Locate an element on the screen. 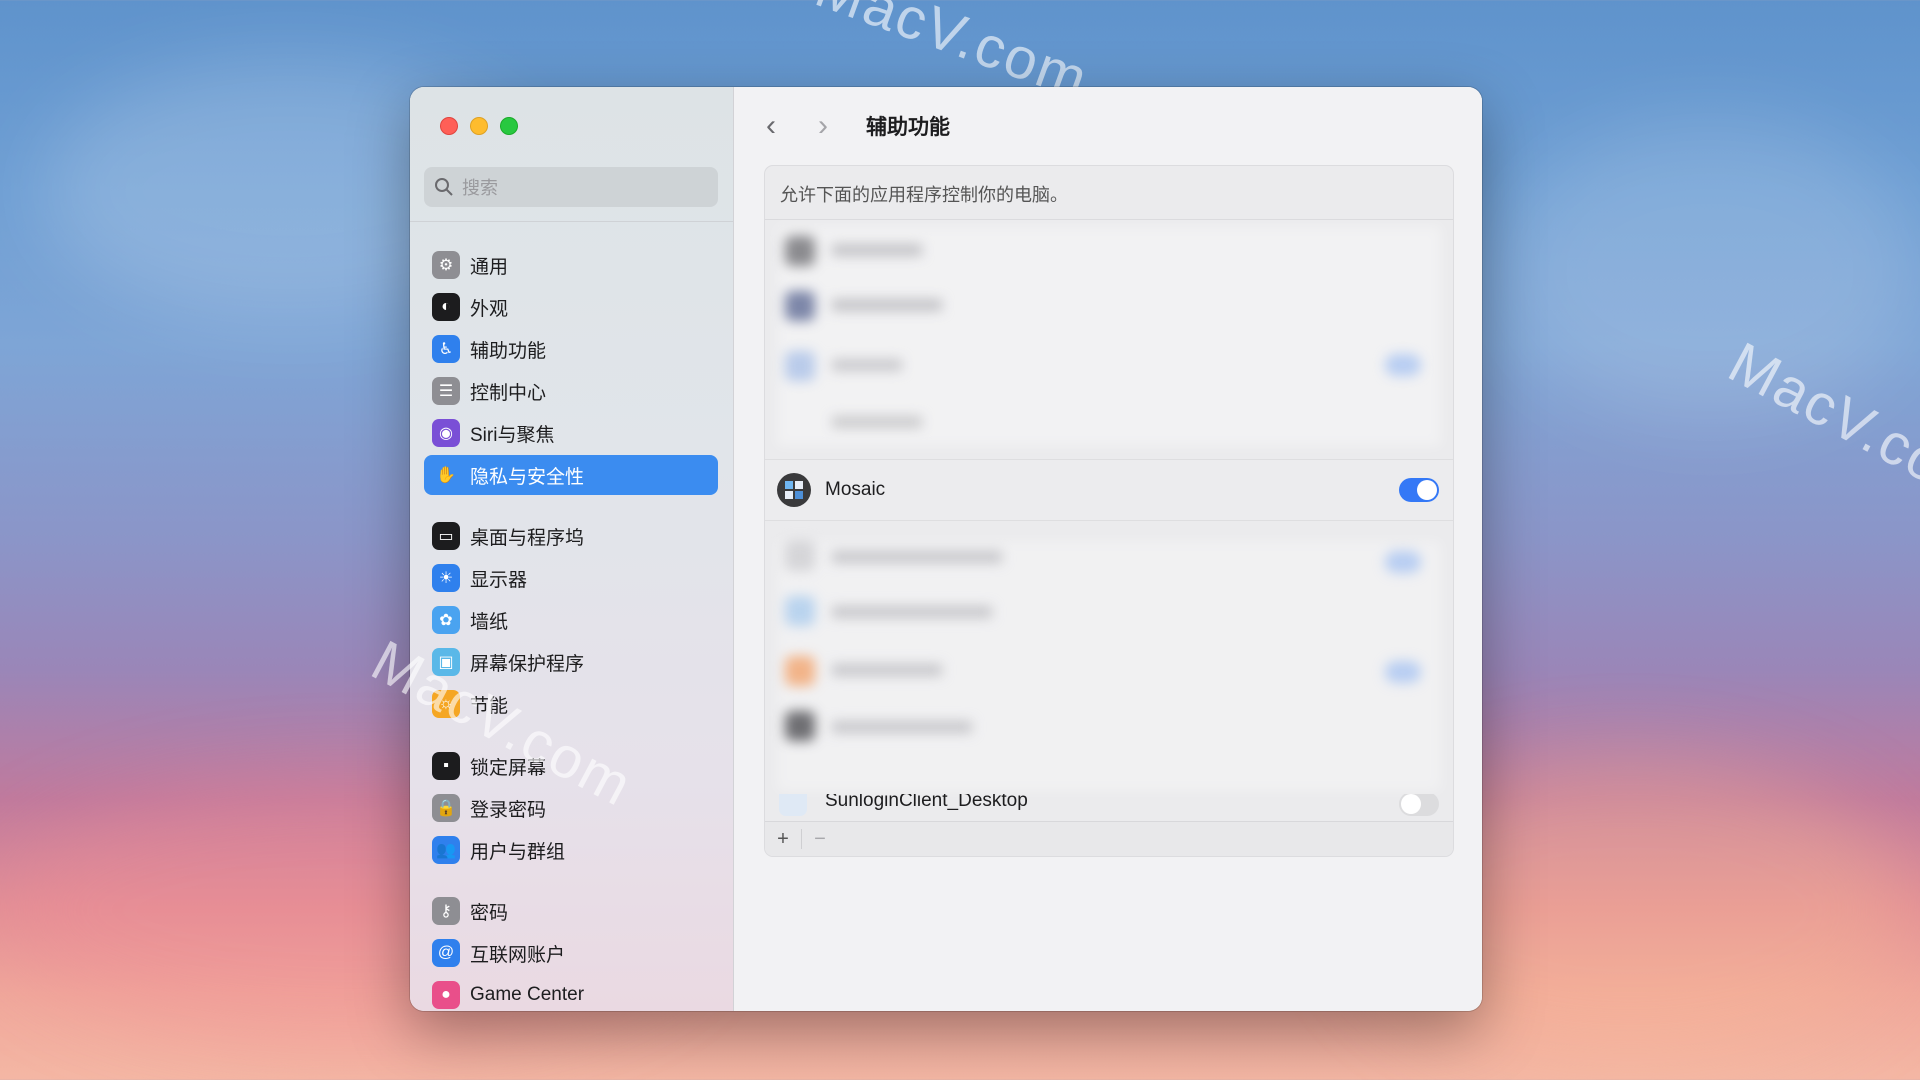  sidebar-item-label: Game Center is located at coordinates (527, 994).